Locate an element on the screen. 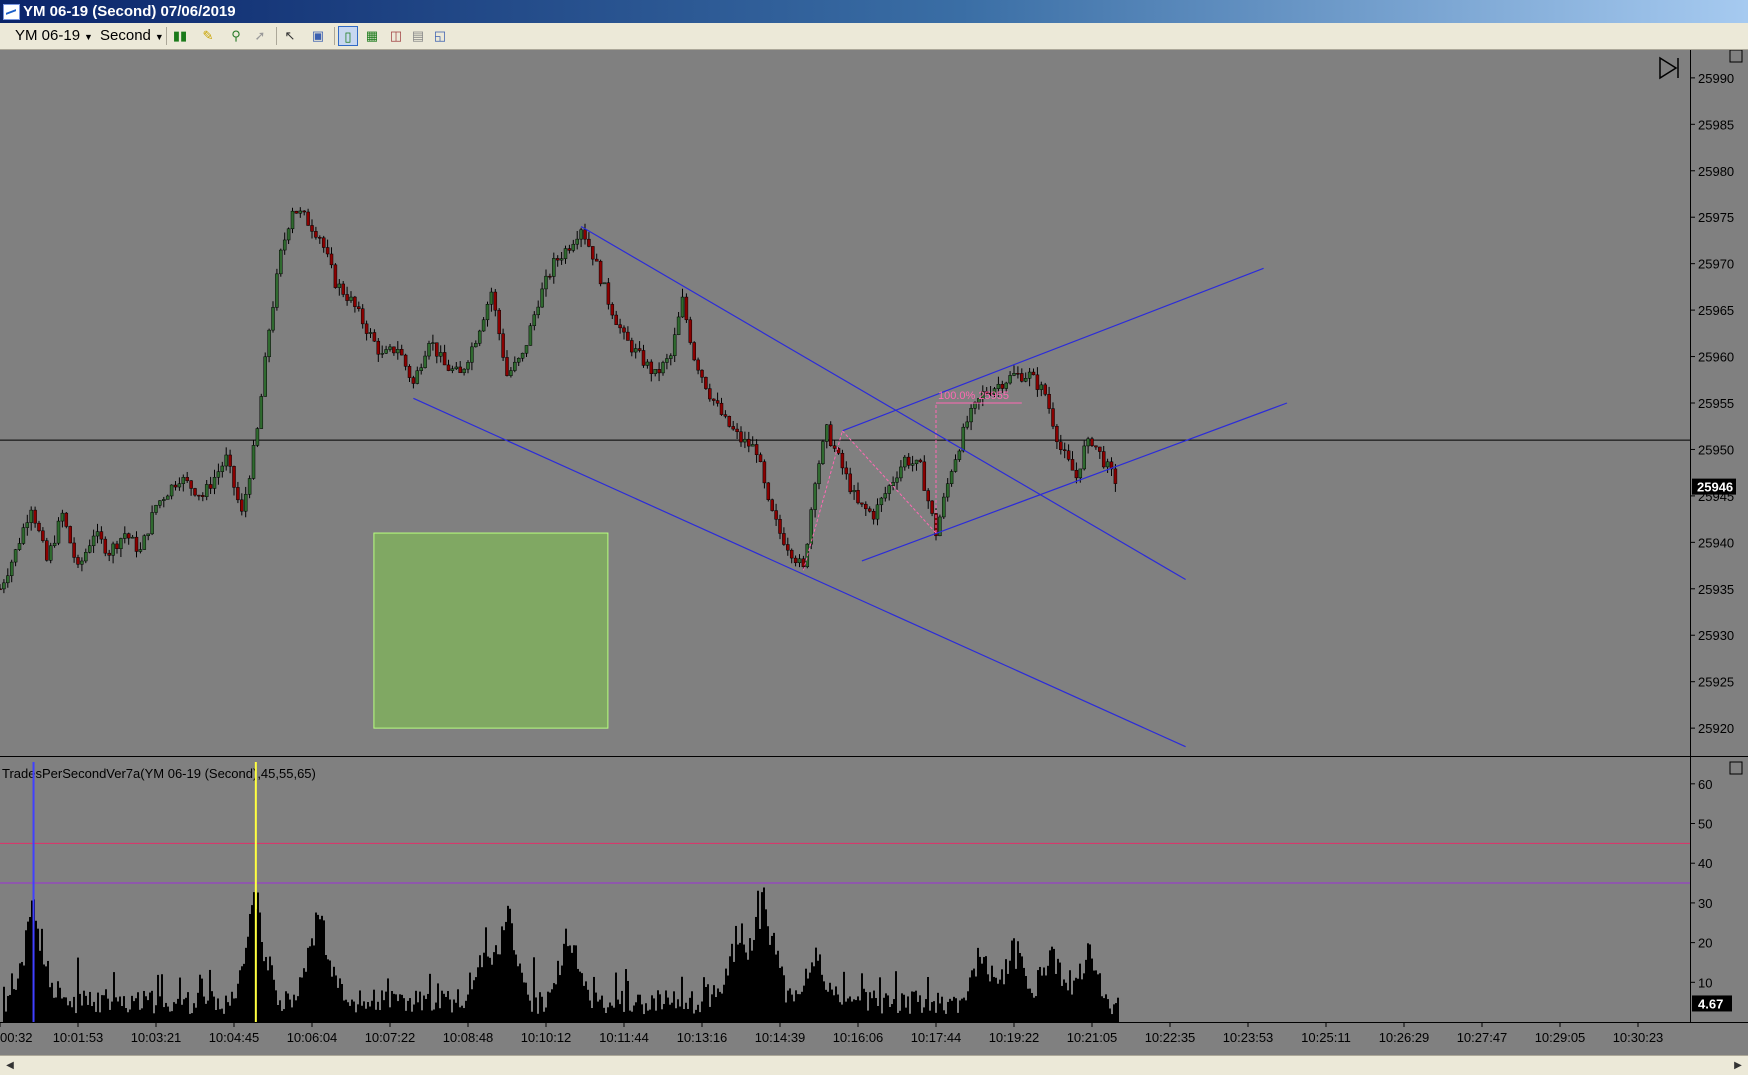  scroll-right-icon: ▶ is located at coordinates (1738, 1066).